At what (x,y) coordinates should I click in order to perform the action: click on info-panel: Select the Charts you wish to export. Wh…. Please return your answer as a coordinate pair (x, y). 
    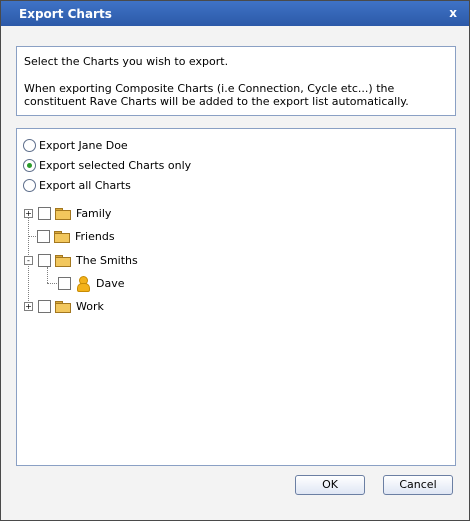
    Looking at the image, I should click on (236, 81).